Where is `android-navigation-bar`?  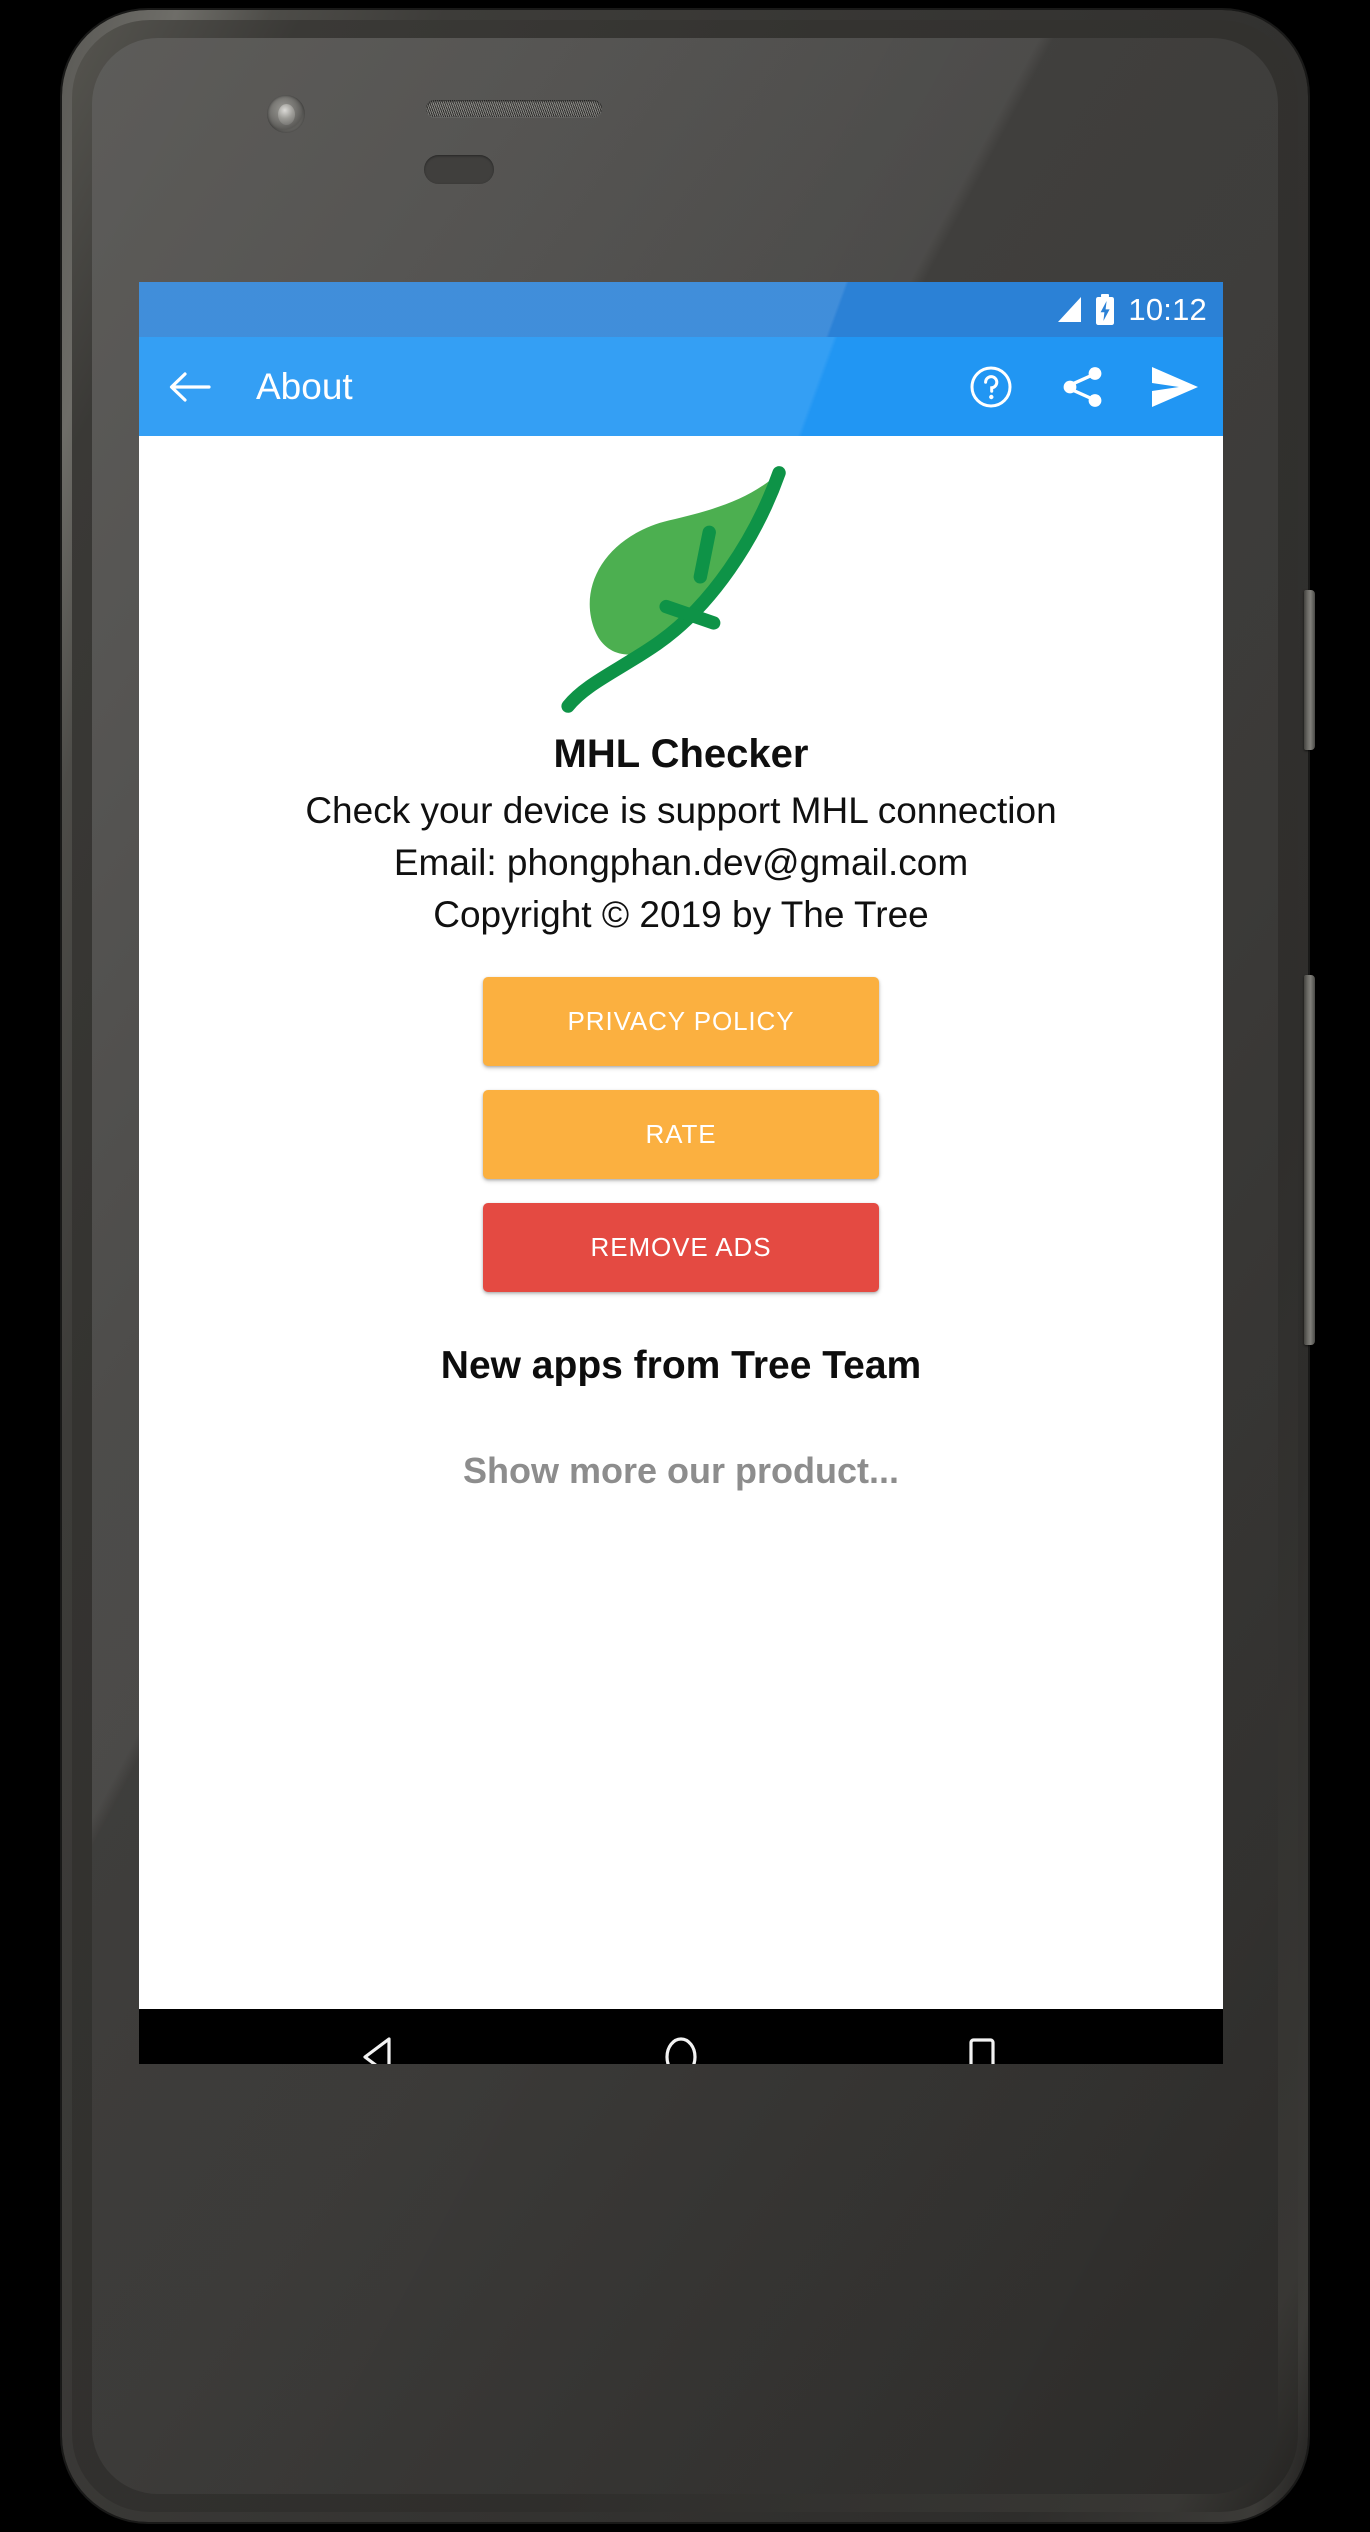 android-navigation-bar is located at coordinates (681, 2036).